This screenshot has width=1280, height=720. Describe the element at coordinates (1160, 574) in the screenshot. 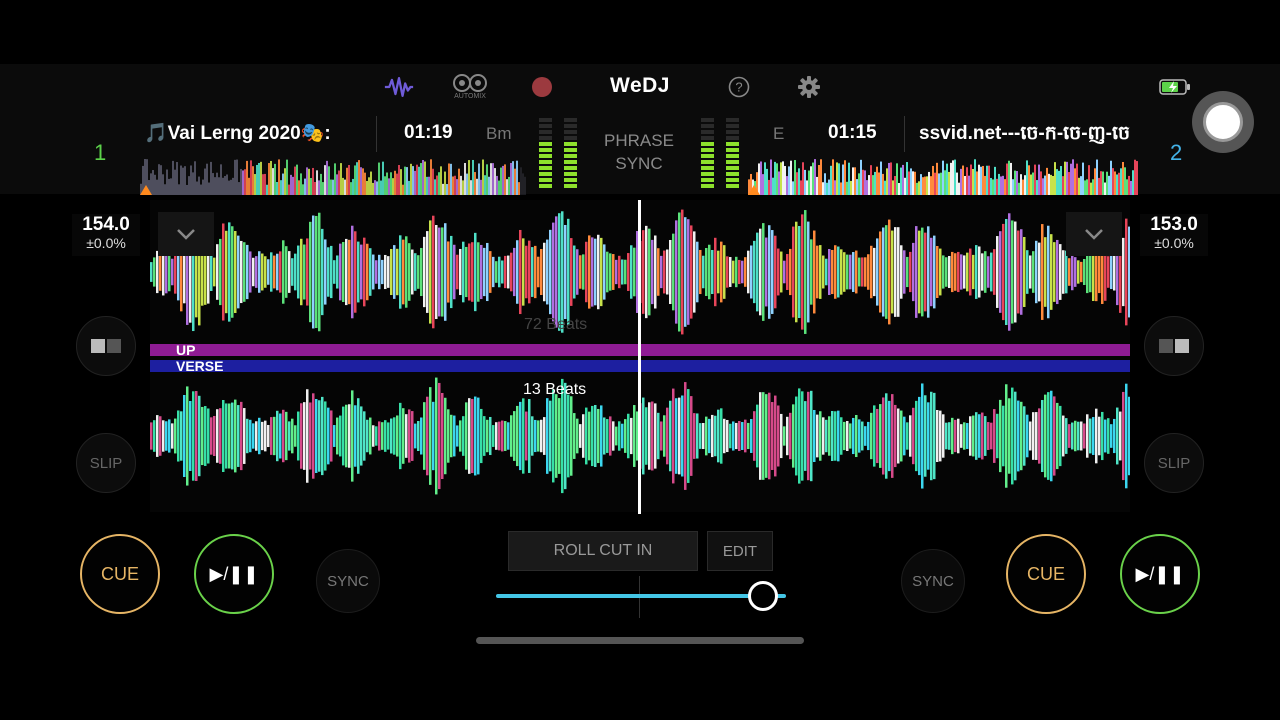

I see `deck2-play-pause-button: ▶/❚❚` at that location.